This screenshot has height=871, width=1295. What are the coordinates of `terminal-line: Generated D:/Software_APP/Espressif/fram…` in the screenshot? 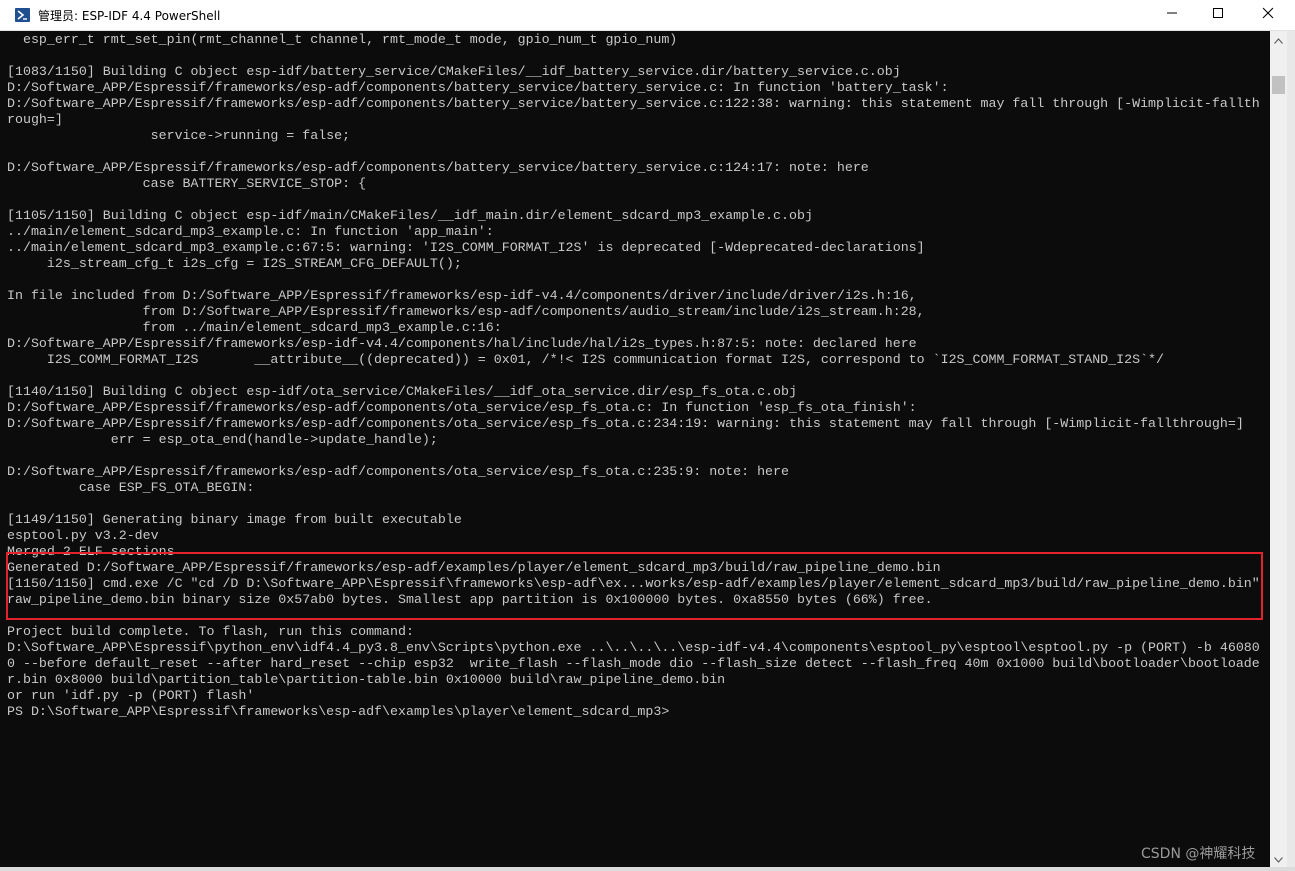 It's located at (474, 567).